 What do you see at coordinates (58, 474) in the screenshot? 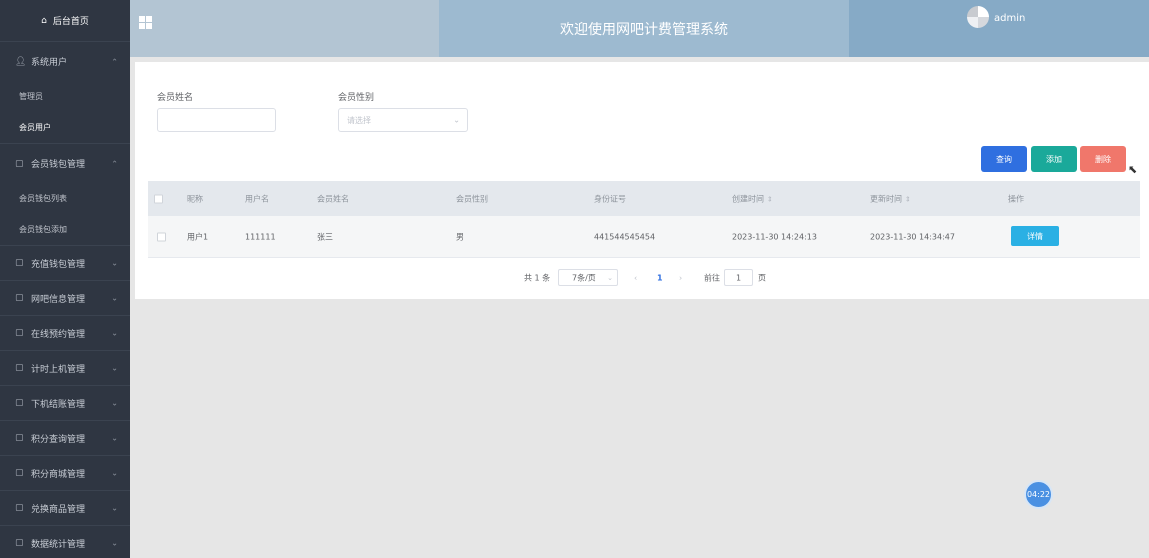
I see `sidebar-item-label: 积分商城管理` at bounding box center [58, 474].